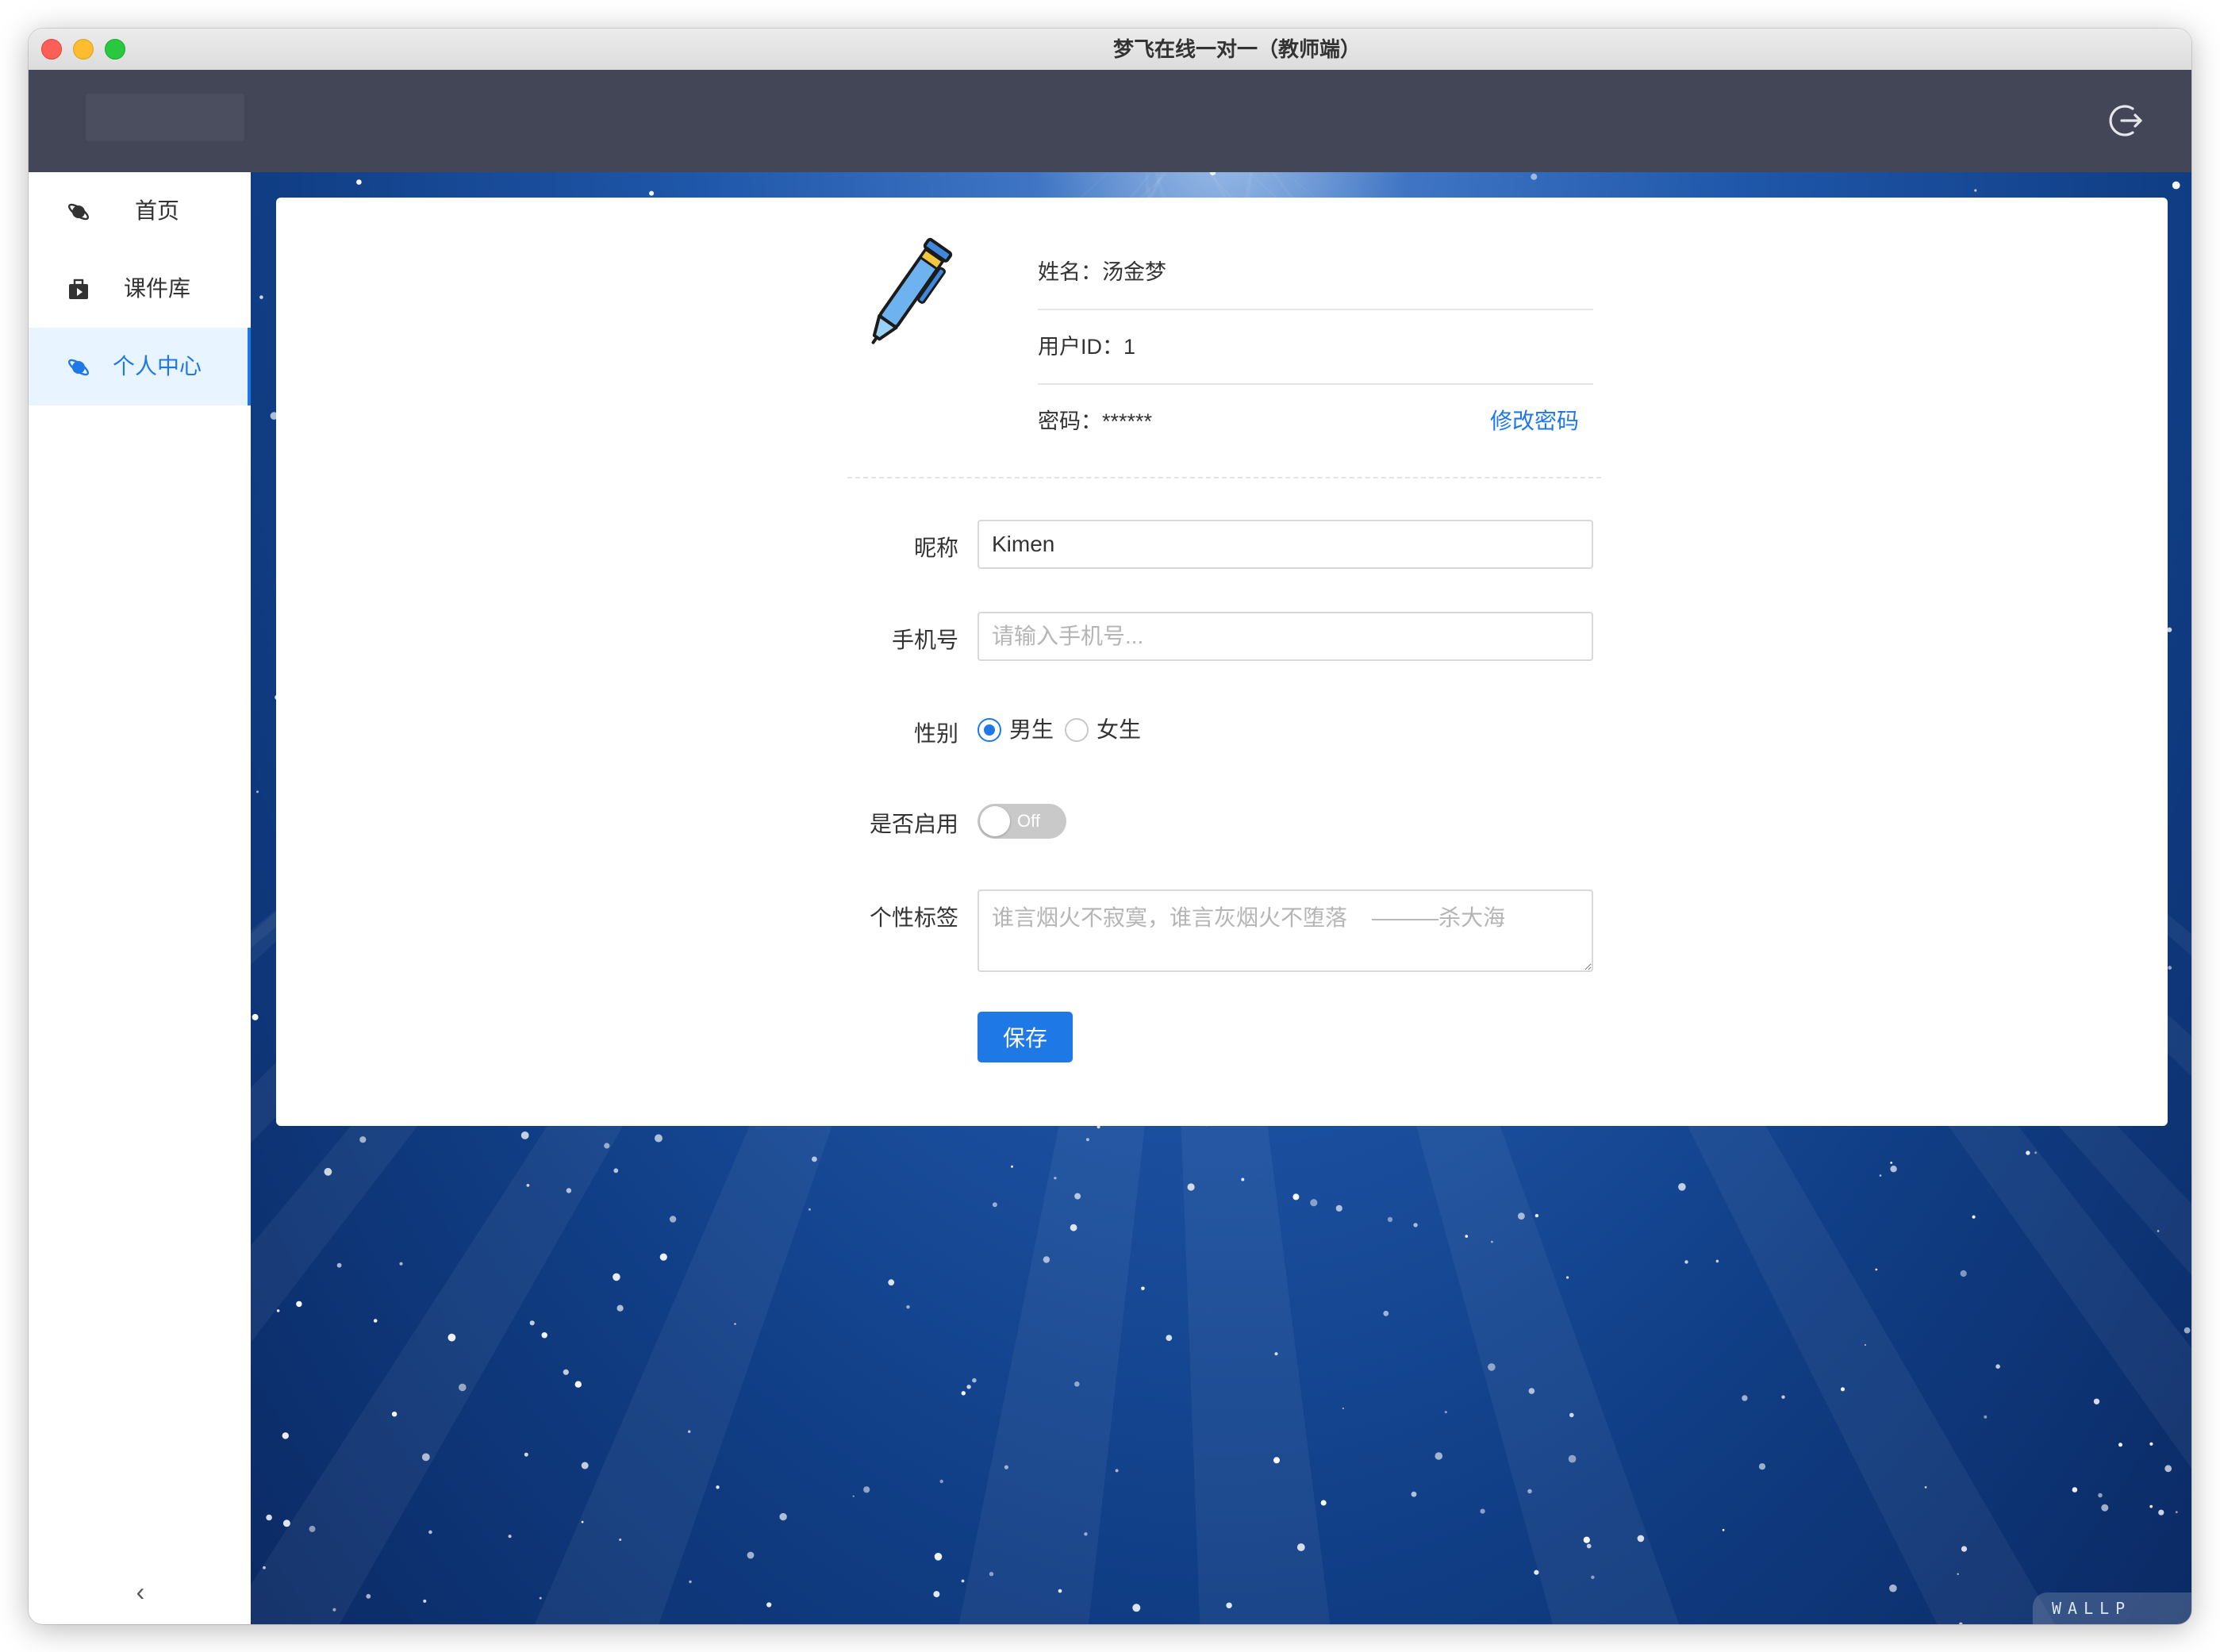 The width and height of the screenshot is (2220, 1652). Describe the element at coordinates (1129, 347) in the screenshot. I see `userid-value: 1` at that location.